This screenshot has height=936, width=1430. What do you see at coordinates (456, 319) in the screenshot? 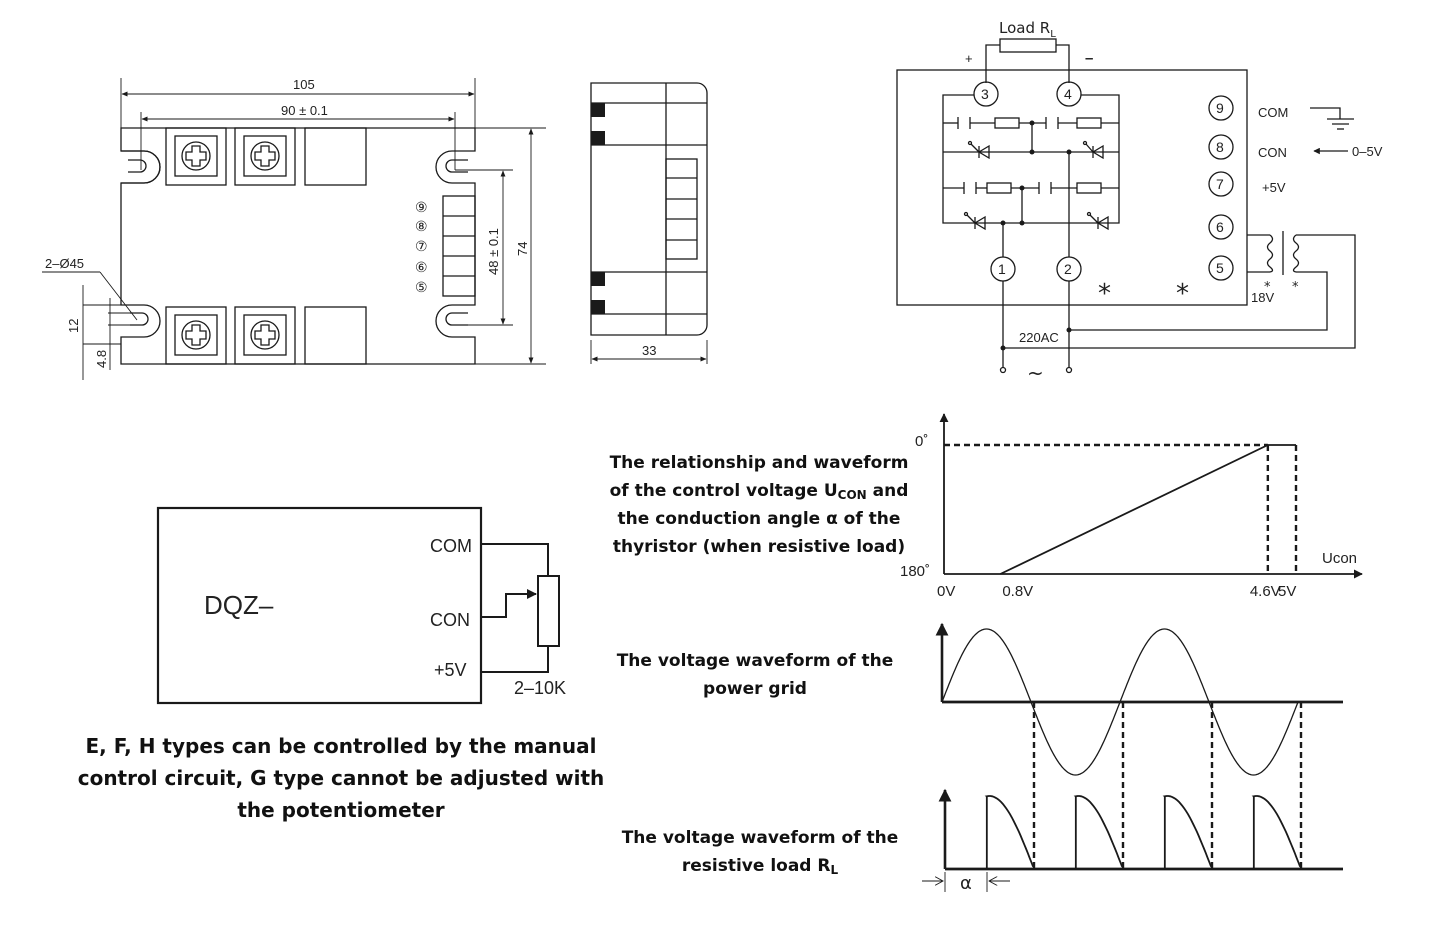
I see `slot-bottom-right-inner` at bounding box center [456, 319].